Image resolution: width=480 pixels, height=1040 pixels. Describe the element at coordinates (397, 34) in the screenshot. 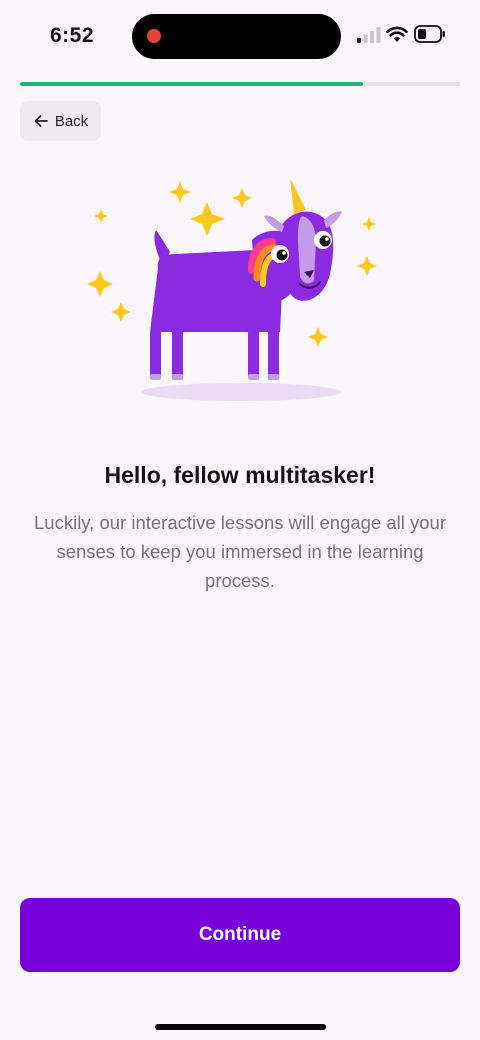

I see `wifi-icon` at that location.